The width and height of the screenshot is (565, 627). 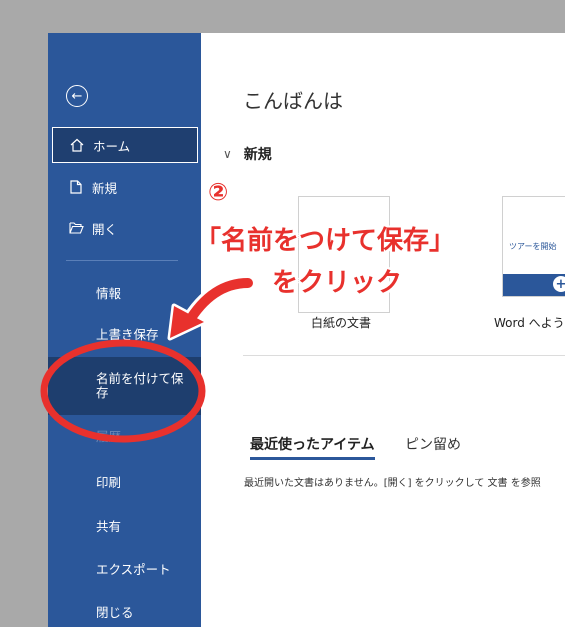 What do you see at coordinates (227, 154) in the screenshot?
I see `chevron-down-icon: ∨` at bounding box center [227, 154].